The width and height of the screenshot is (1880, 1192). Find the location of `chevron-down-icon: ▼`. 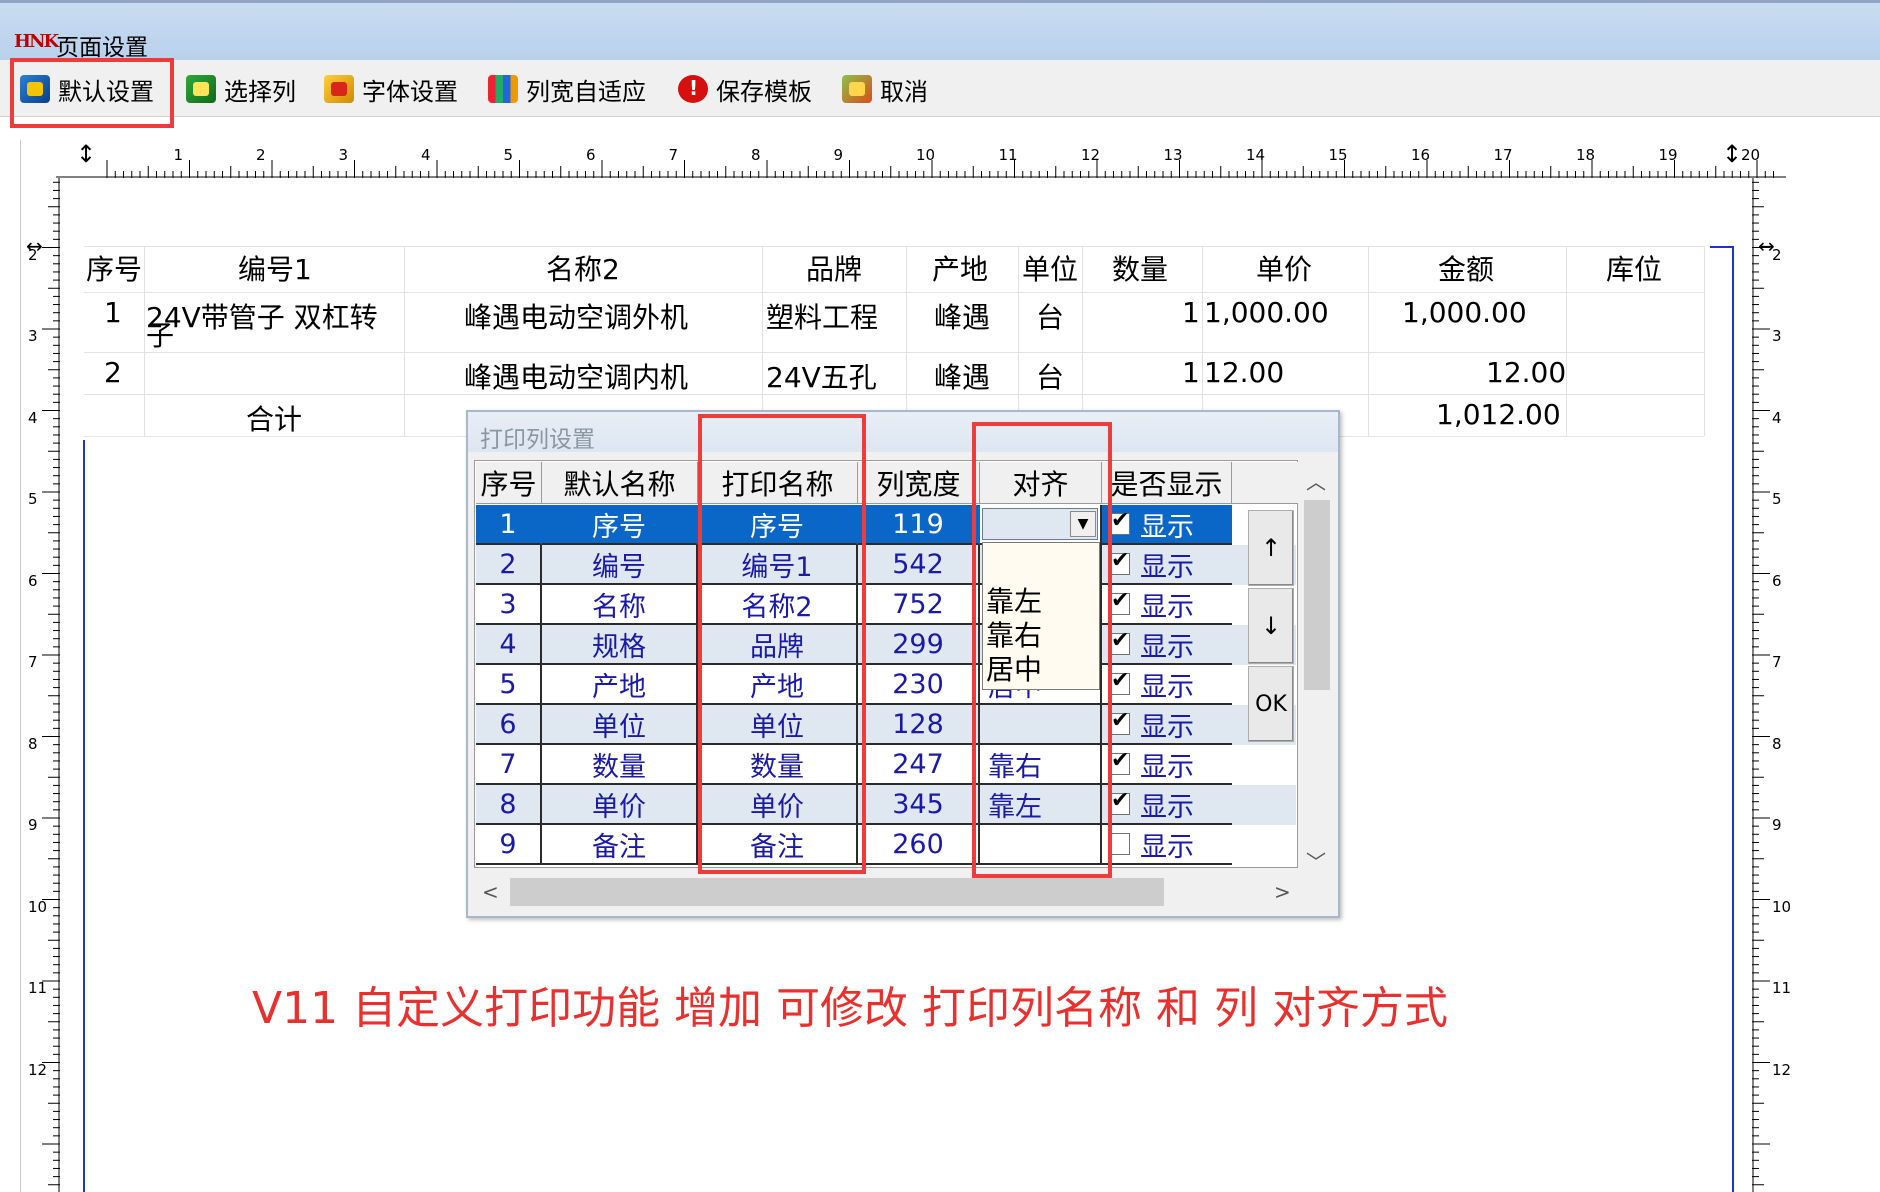

chevron-down-icon: ▼ is located at coordinates (1083, 524).